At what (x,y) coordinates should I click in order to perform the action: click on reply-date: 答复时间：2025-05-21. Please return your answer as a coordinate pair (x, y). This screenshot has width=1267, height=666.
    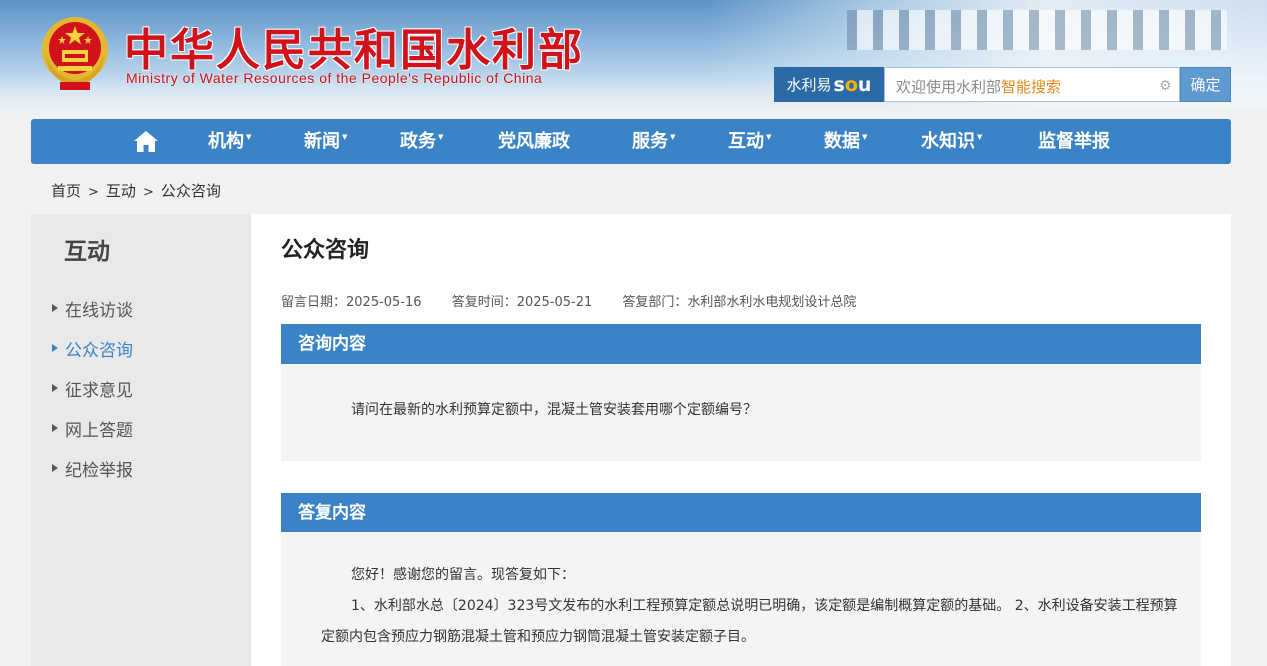
    Looking at the image, I should click on (522, 302).